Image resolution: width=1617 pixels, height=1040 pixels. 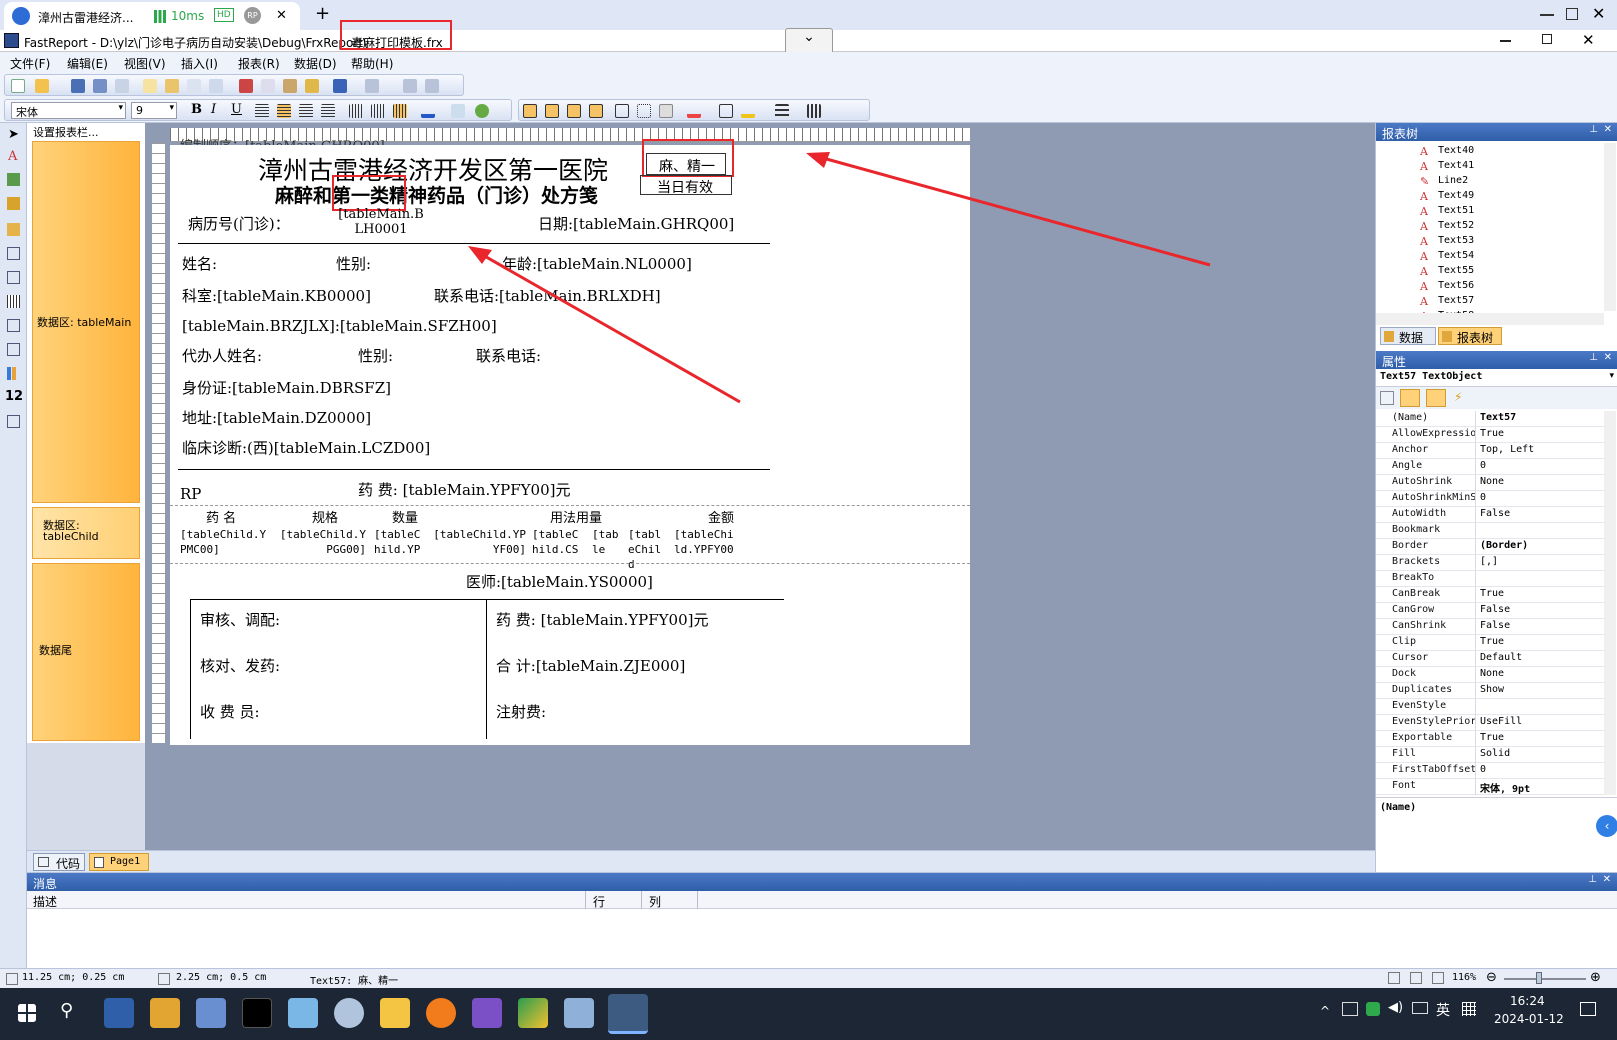 What do you see at coordinates (1494, 499) in the screenshot?
I see `property-row: AutoShrinkMinS 0` at bounding box center [1494, 499].